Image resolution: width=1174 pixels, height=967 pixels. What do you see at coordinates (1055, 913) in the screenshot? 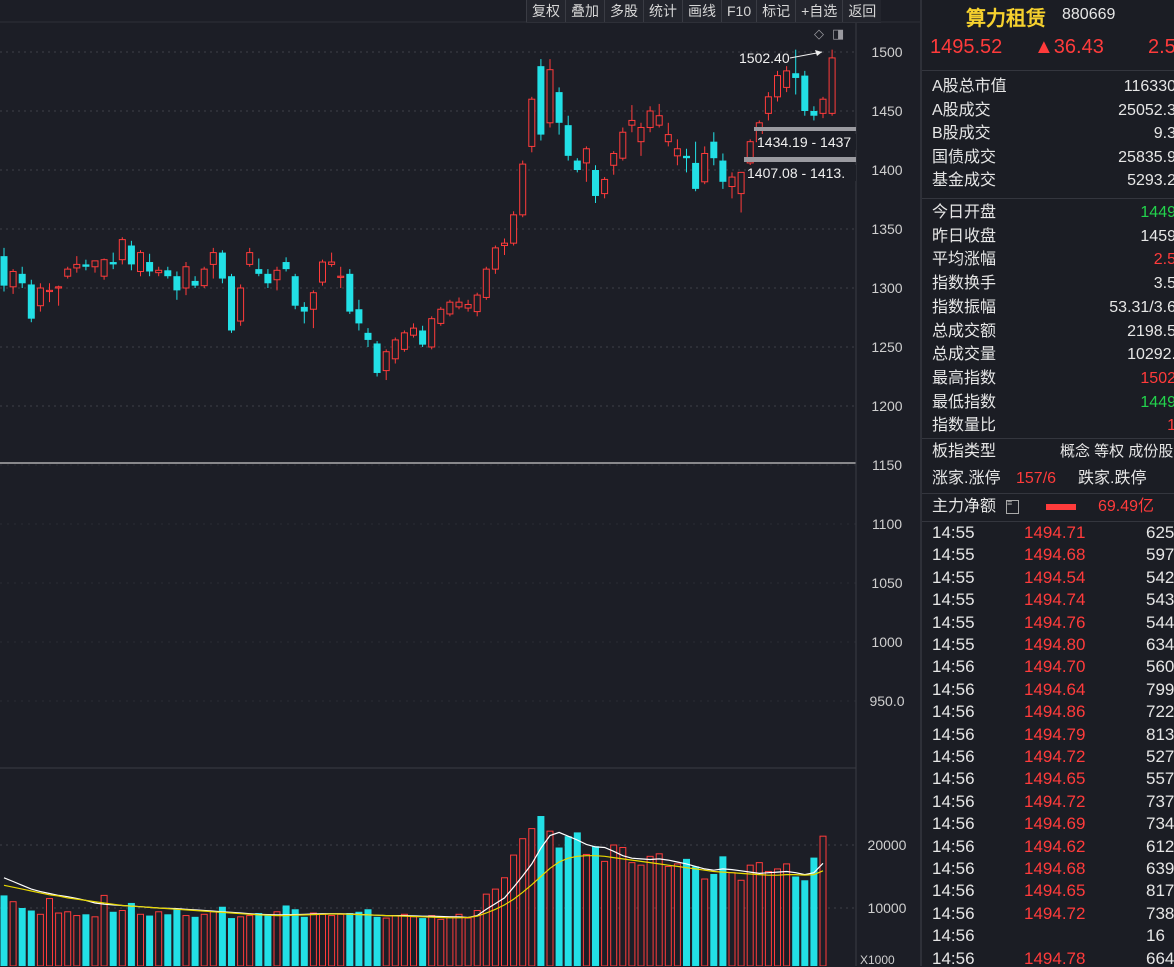
I see `tick-price: 1494.72` at bounding box center [1055, 913].